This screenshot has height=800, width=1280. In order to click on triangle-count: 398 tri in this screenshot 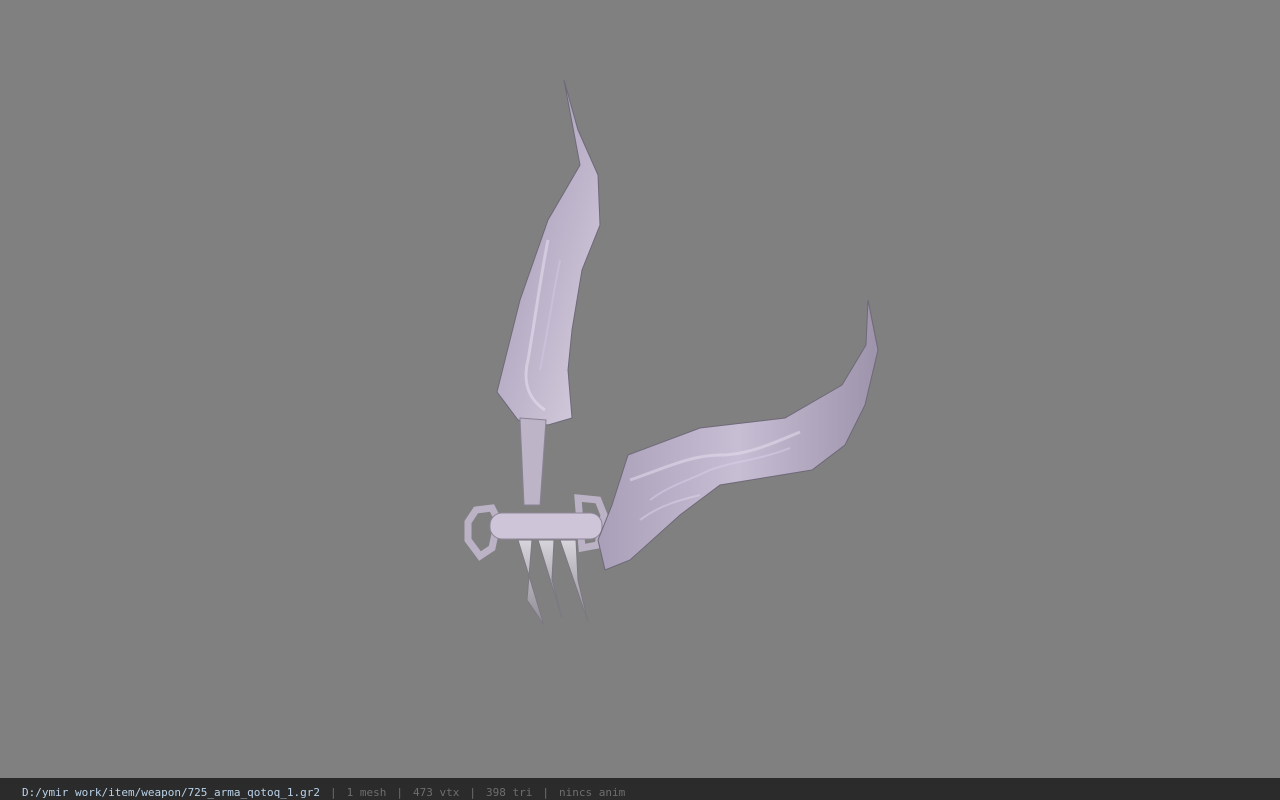, I will do `click(509, 792)`.